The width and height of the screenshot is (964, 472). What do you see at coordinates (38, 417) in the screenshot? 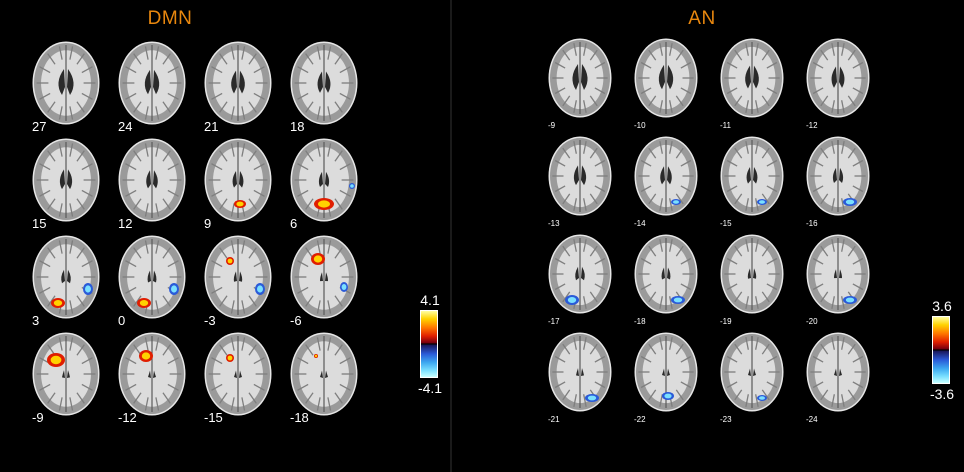
I see `dmn-slice-label: -9` at bounding box center [38, 417].